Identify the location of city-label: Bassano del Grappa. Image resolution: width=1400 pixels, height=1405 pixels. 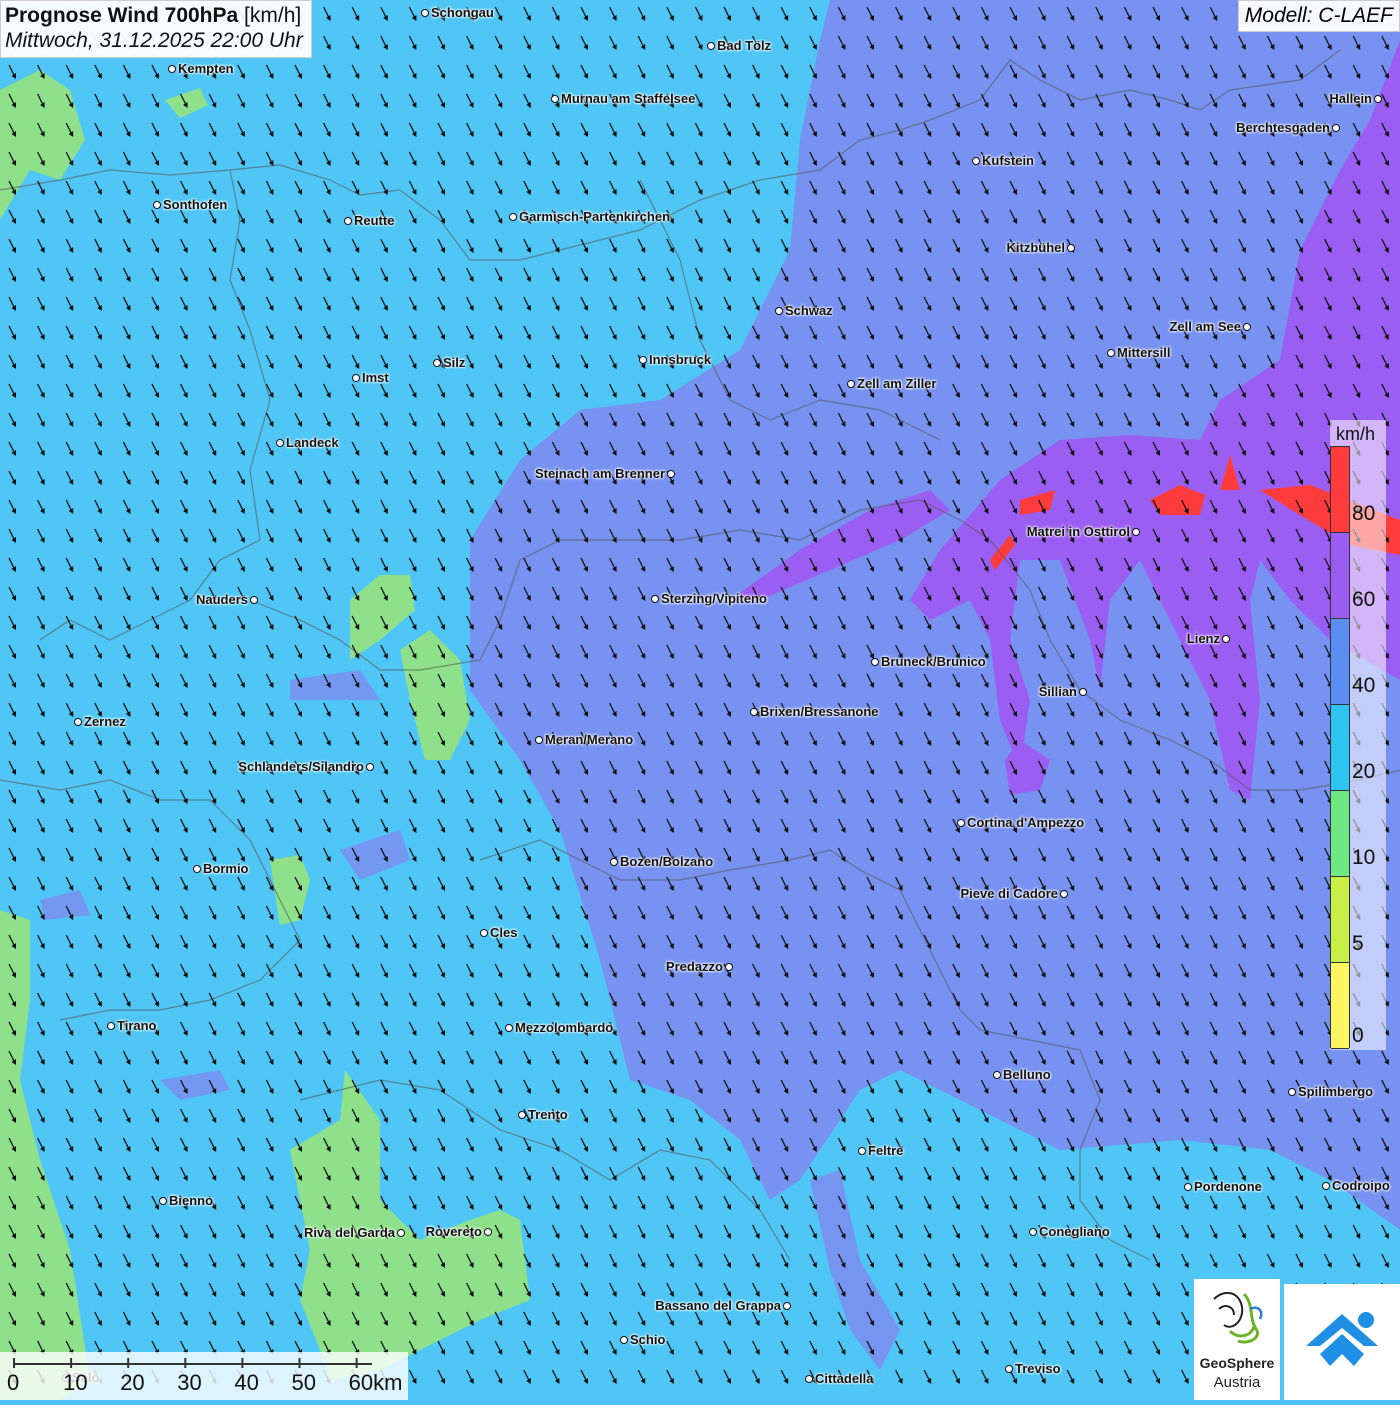
(718, 1305).